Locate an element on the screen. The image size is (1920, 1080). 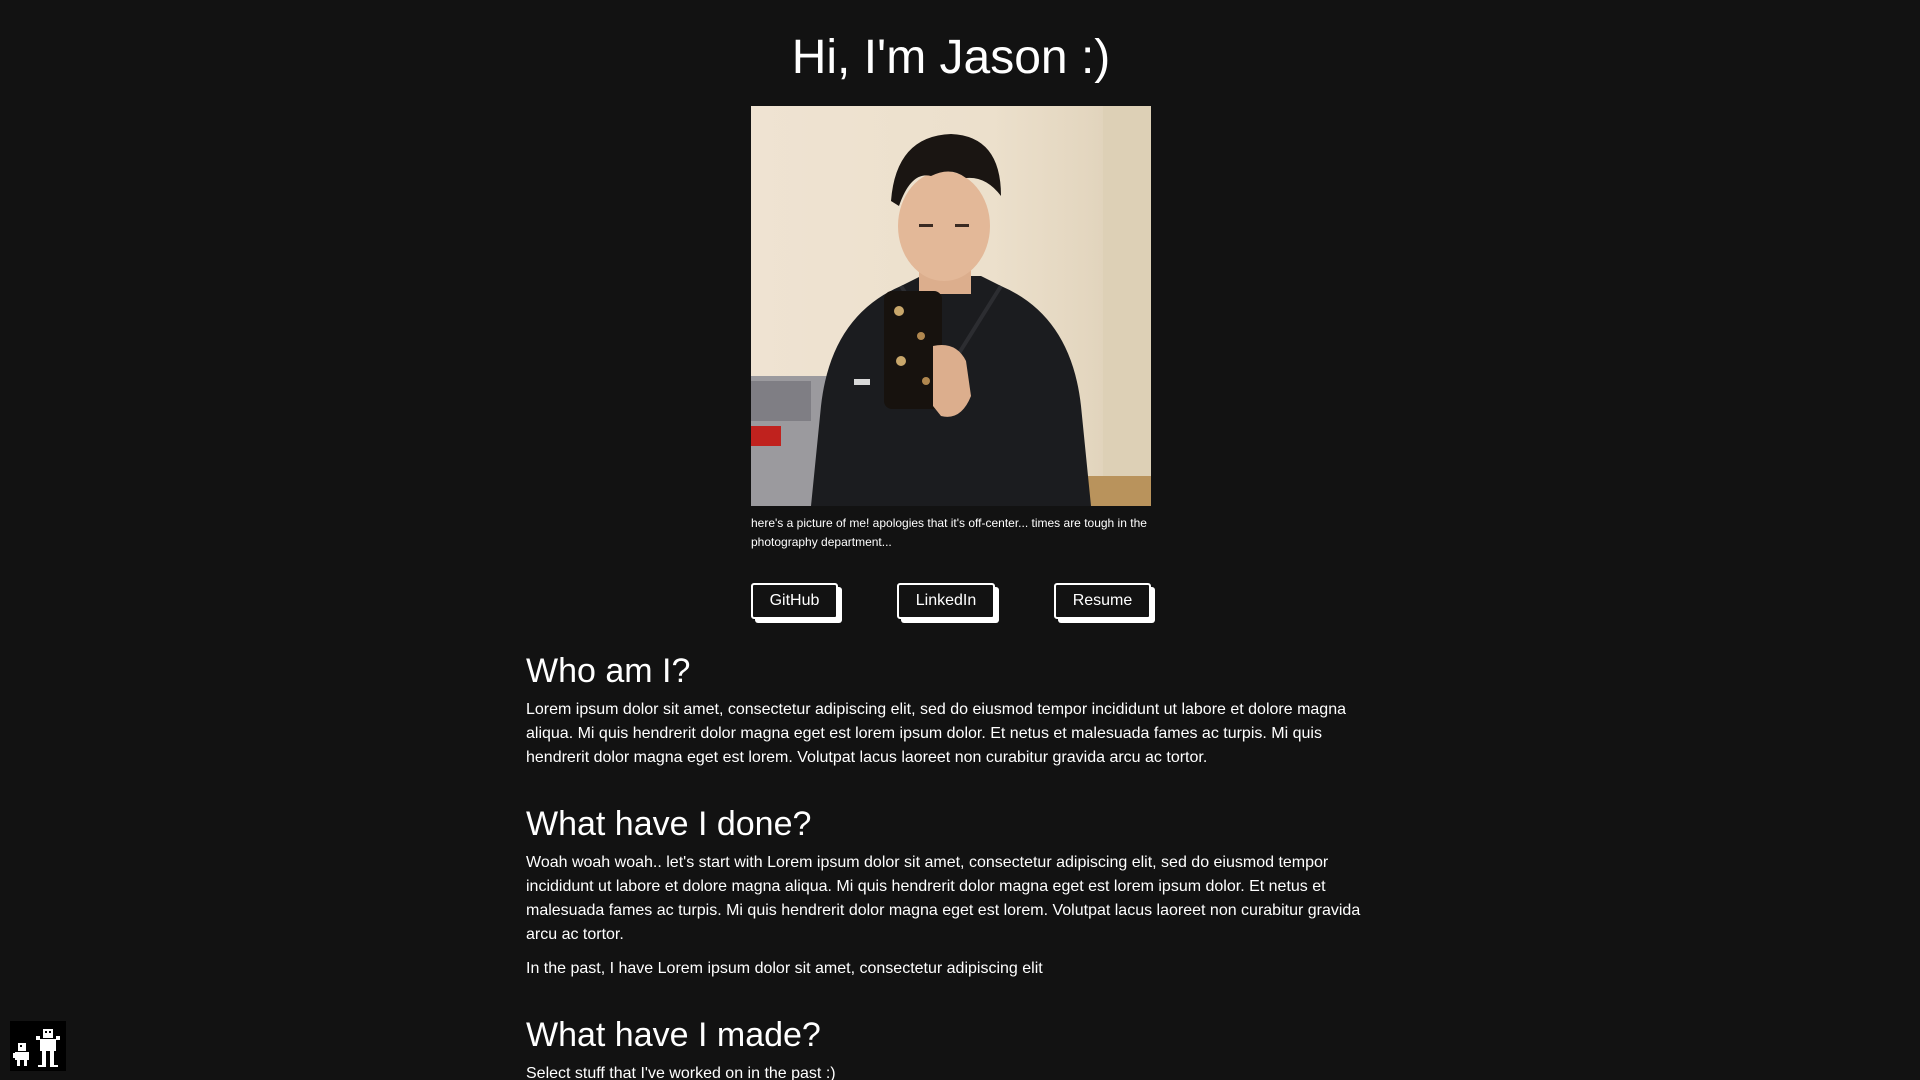
section-heading: What have I made? is located at coordinates (673, 1035).